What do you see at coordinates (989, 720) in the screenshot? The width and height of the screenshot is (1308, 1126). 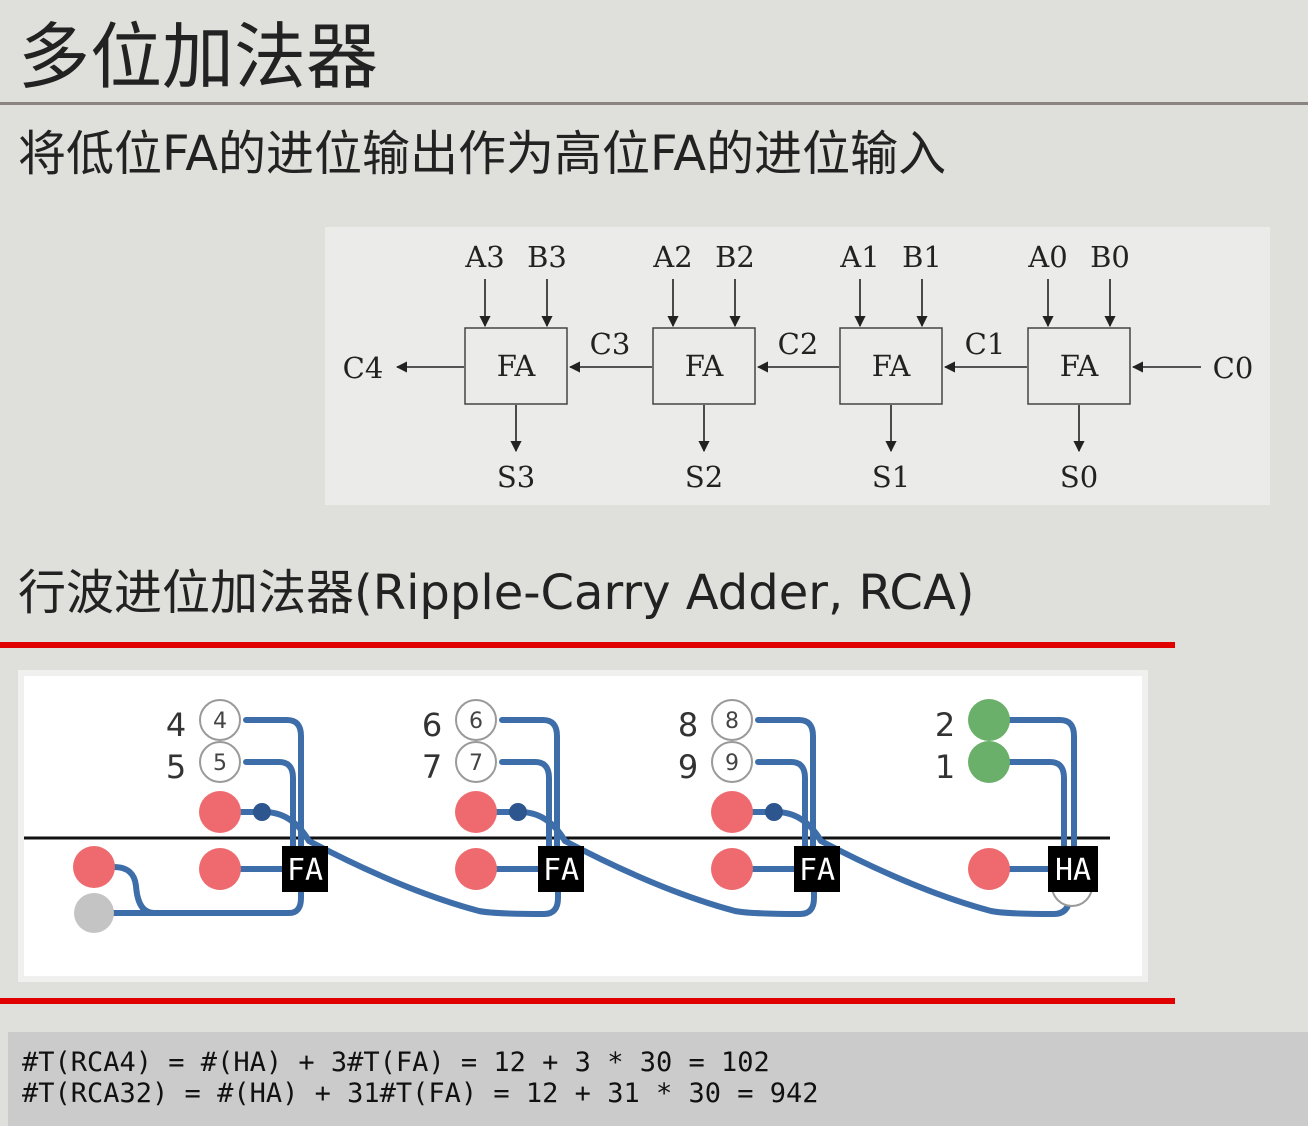 I see `ha-bit-node-top` at bounding box center [989, 720].